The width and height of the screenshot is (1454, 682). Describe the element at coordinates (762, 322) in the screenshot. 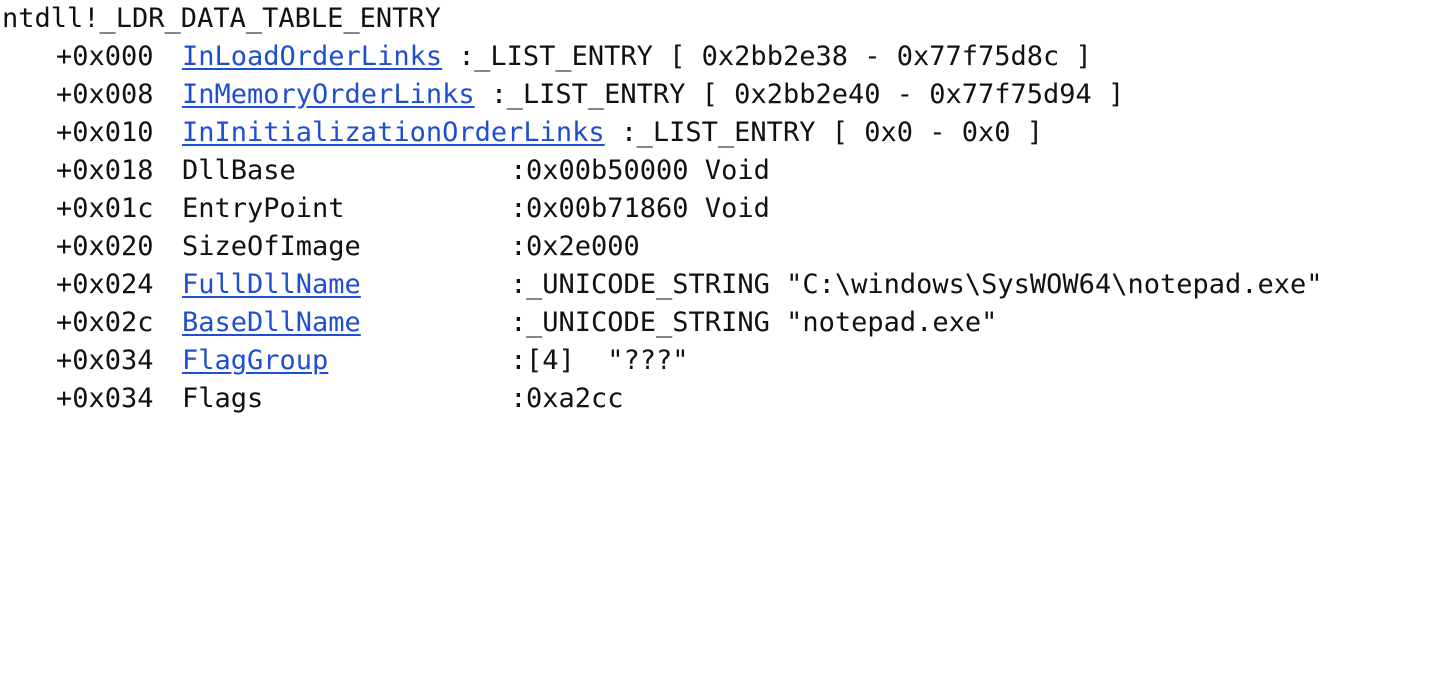

I see `field-value: _UNICODE_STRING "notepad.exe"` at that location.